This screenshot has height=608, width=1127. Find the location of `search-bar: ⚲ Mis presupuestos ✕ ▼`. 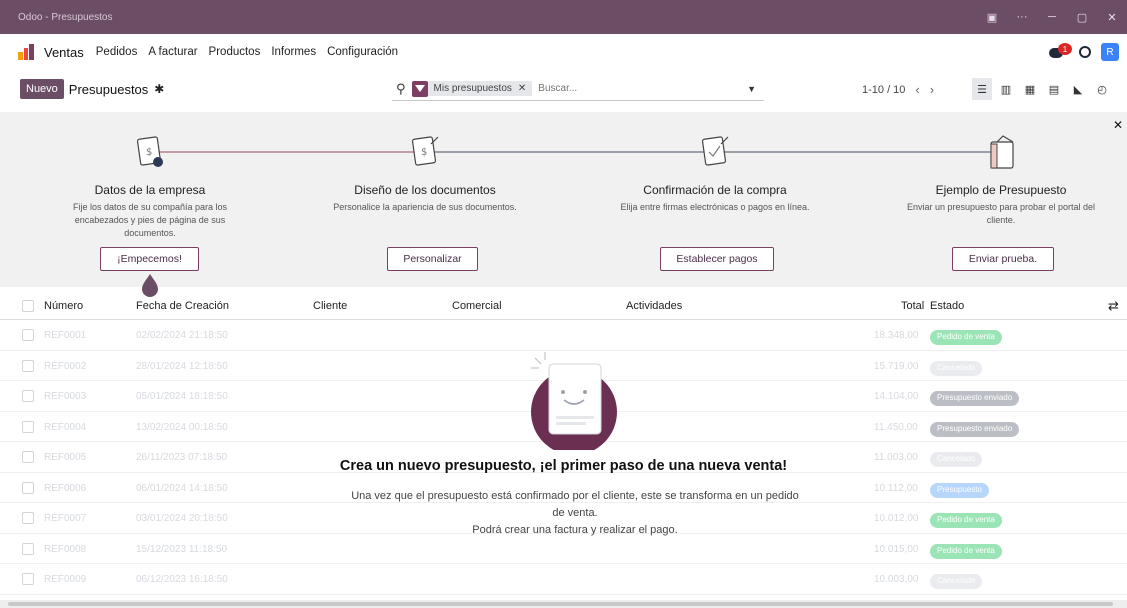

search-bar: ⚲ Mis presupuestos ✕ ▼ is located at coordinates (578, 89).